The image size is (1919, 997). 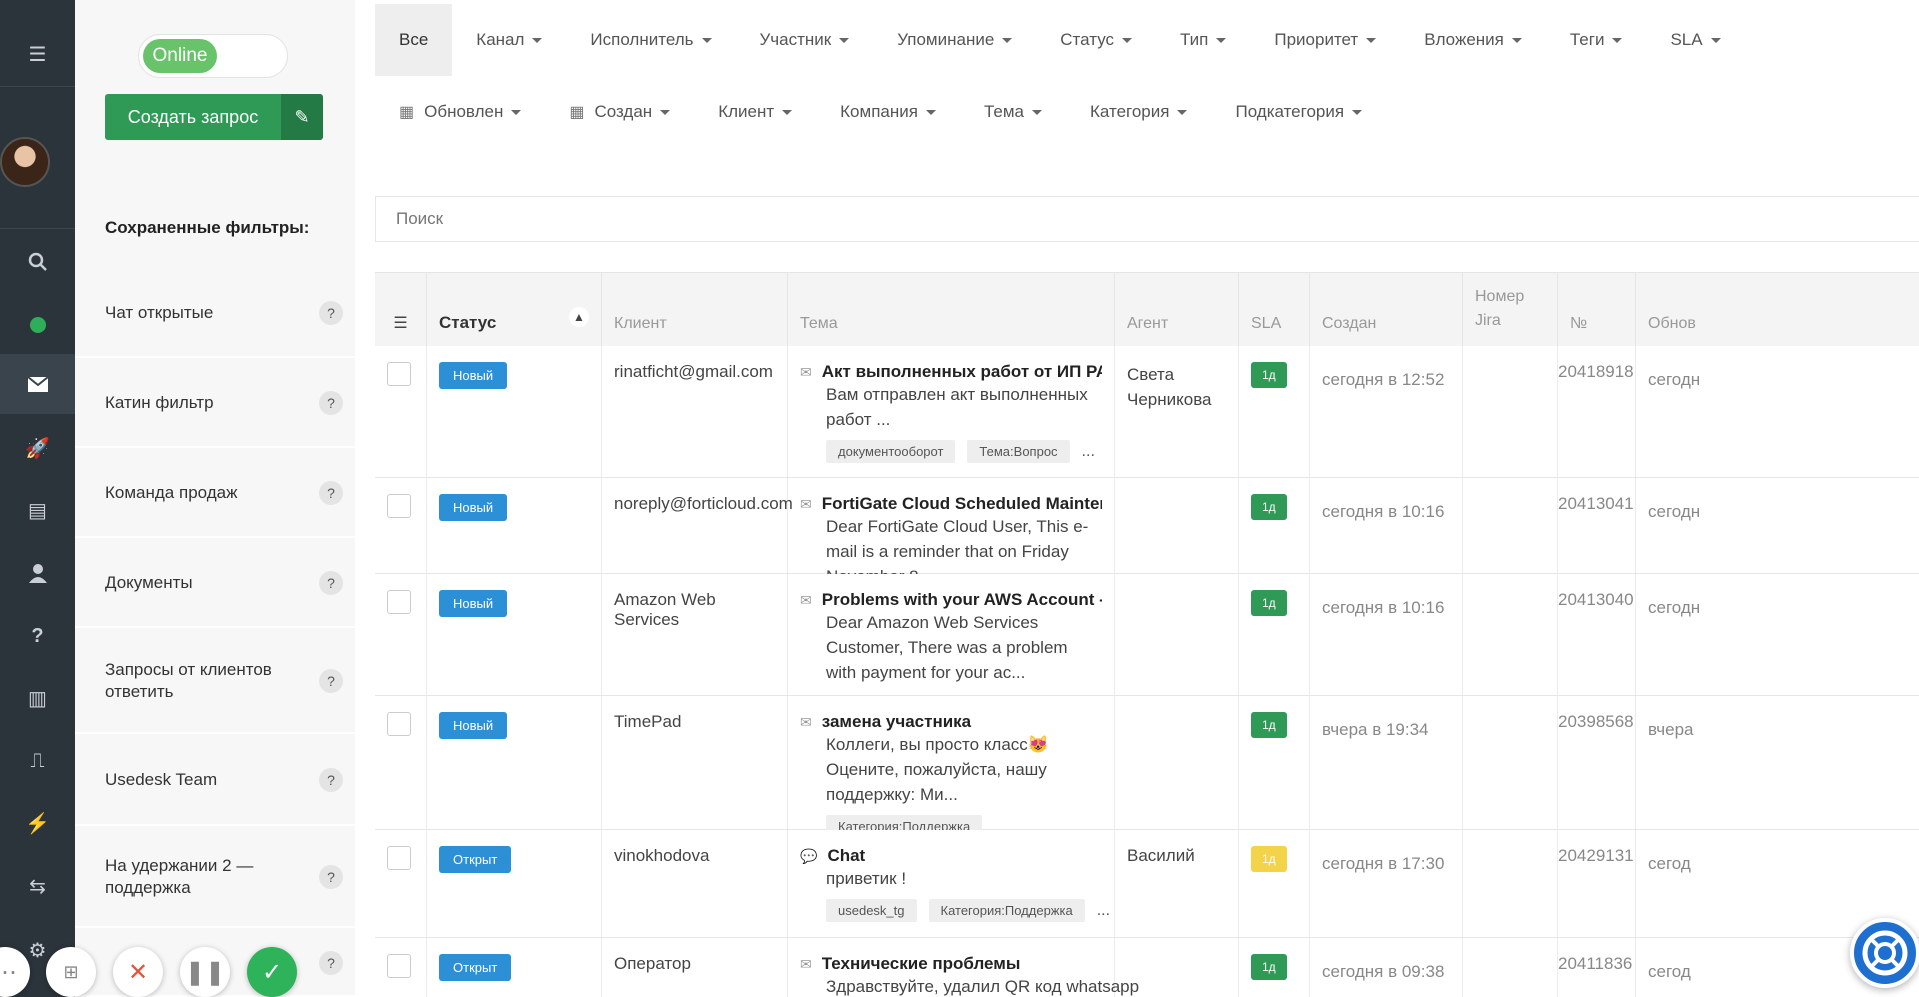 I want to click on check-icon: ✓, so click(x=272, y=972).